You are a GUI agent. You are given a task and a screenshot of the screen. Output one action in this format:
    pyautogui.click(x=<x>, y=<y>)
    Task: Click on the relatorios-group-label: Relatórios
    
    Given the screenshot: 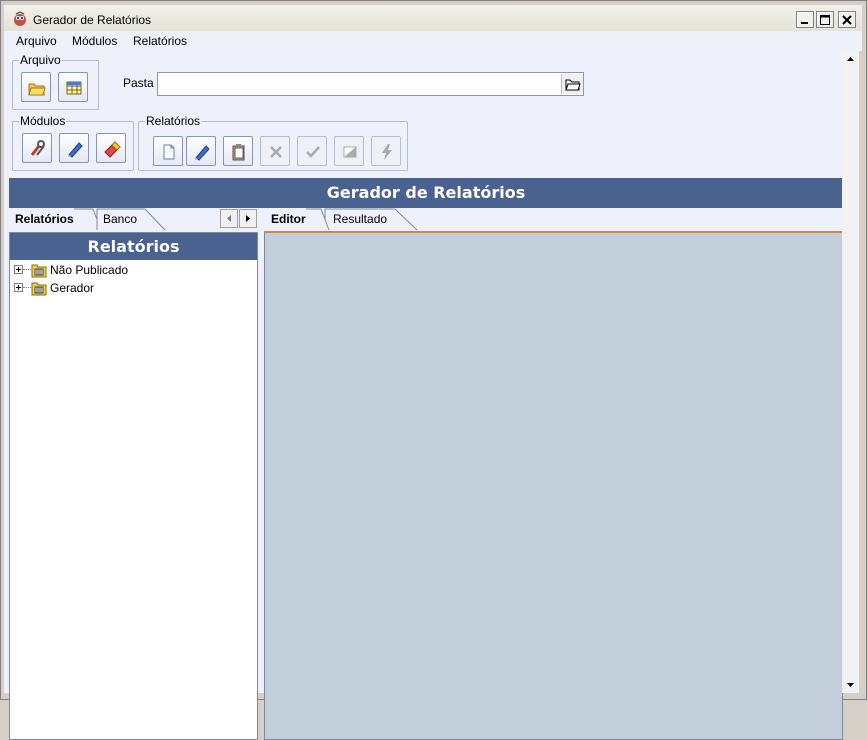 What is the action you would take?
    pyautogui.click(x=173, y=121)
    